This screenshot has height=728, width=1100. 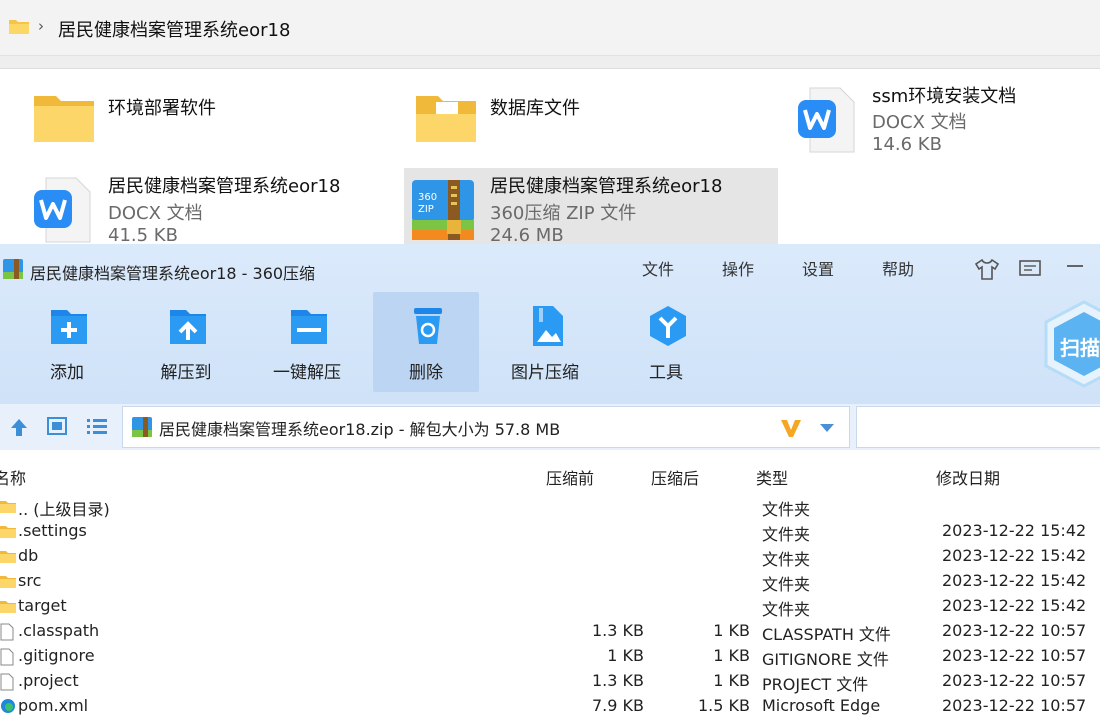 I want to click on add-button: 添加, so click(x=67, y=342).